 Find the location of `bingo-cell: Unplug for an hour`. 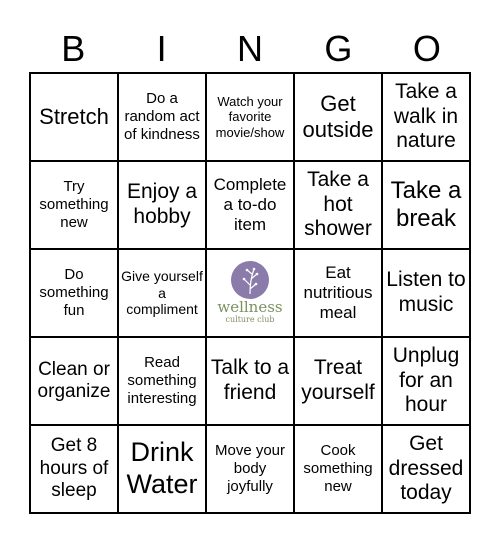

bingo-cell: Unplug for an hour is located at coordinates (426, 381).